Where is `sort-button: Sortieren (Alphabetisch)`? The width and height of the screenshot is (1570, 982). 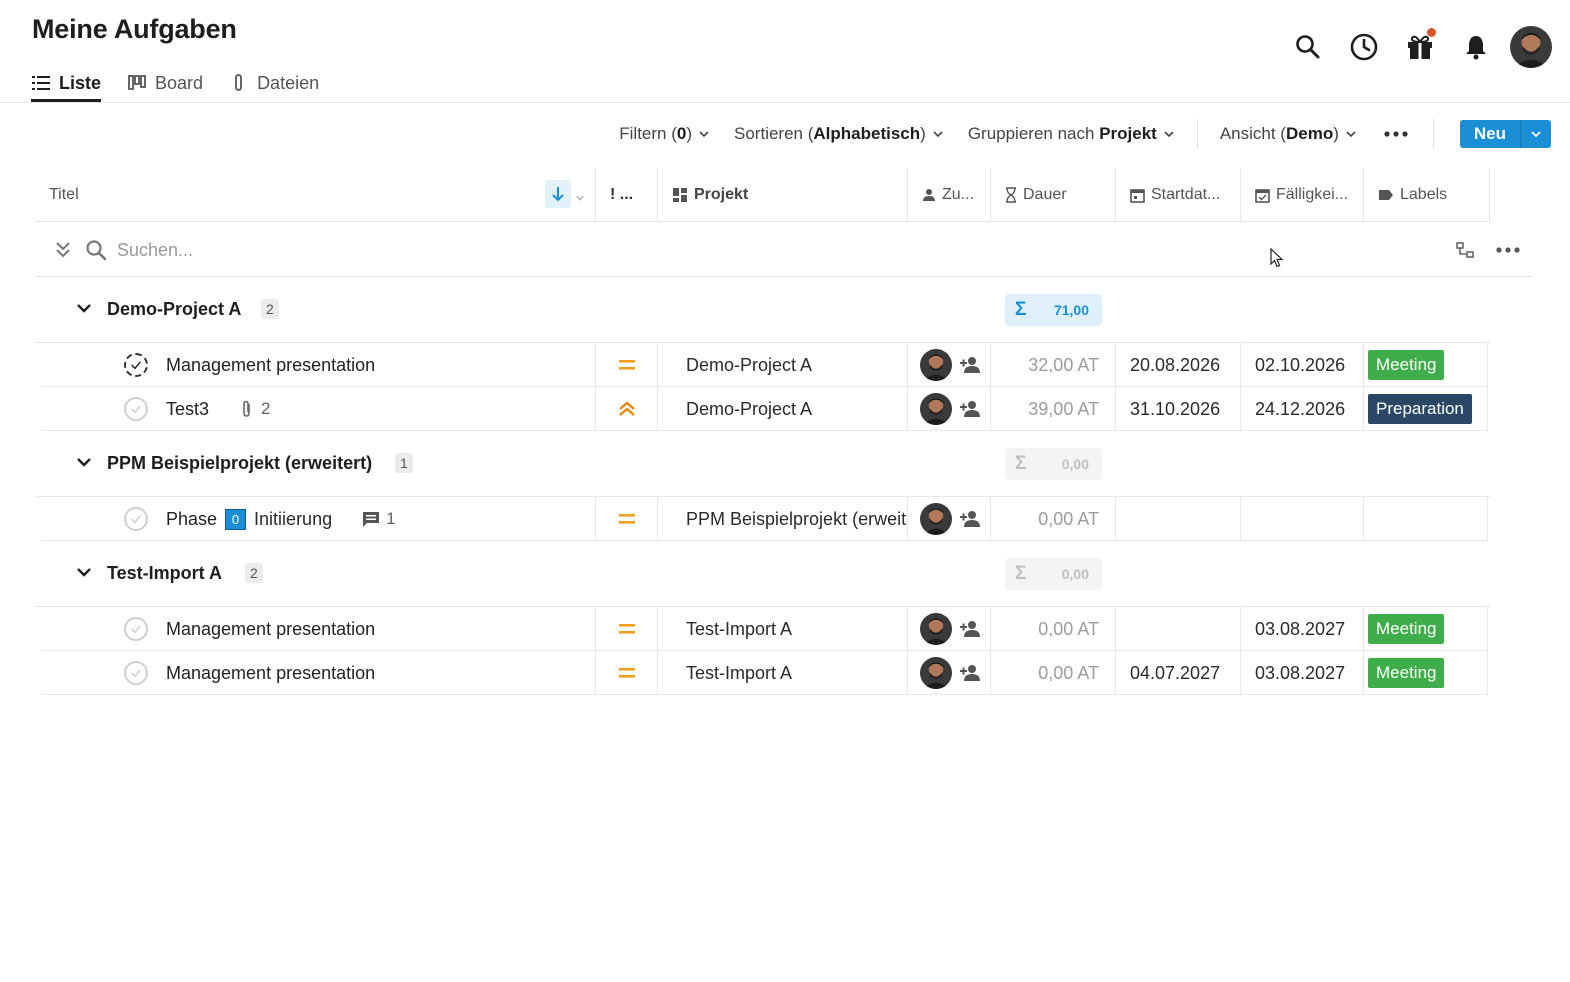
sort-button: Sortieren (Alphabetisch) is located at coordinates (839, 134).